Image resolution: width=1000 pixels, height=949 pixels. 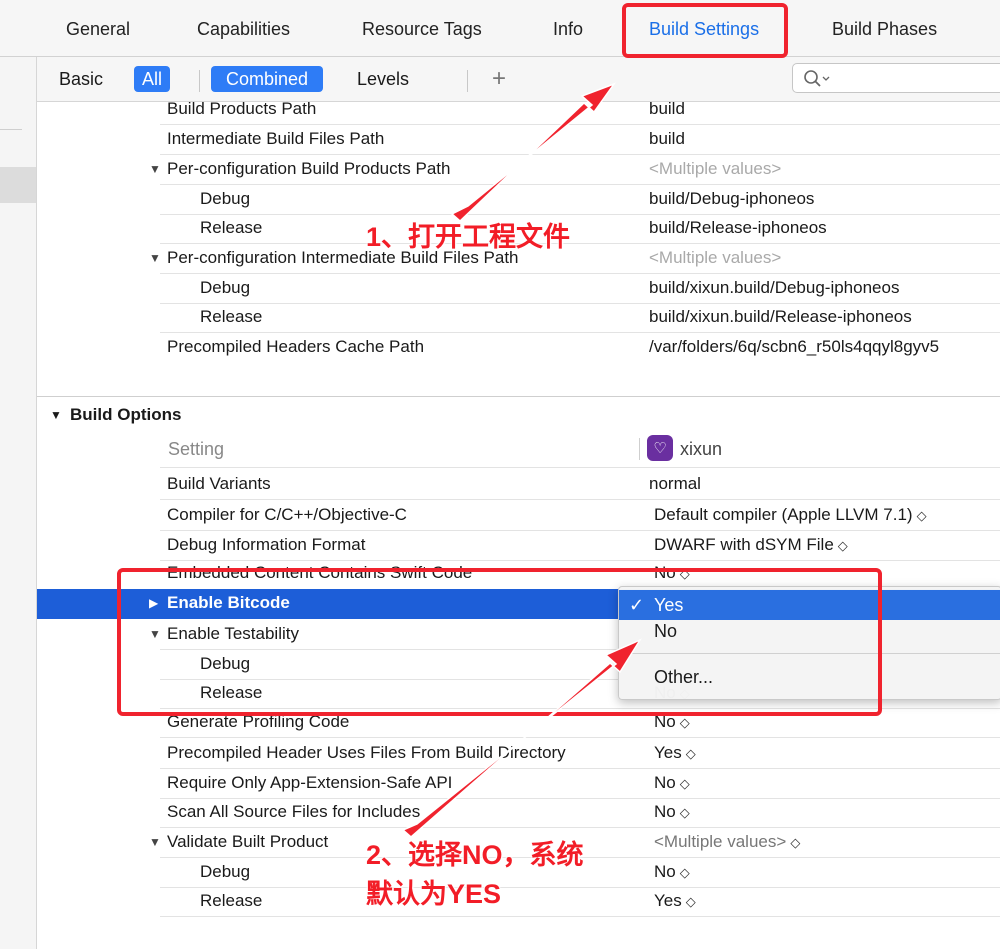 I want to click on arrow-to-no-option, so click(x=521, y=738).